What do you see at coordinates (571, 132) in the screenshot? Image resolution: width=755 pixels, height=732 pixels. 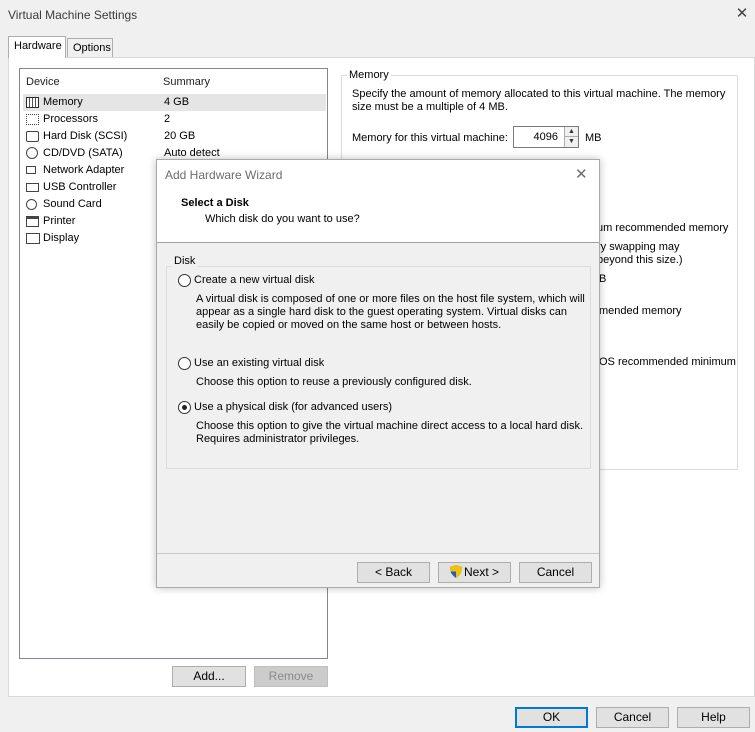 I see `spin-up-icon: ▲` at bounding box center [571, 132].